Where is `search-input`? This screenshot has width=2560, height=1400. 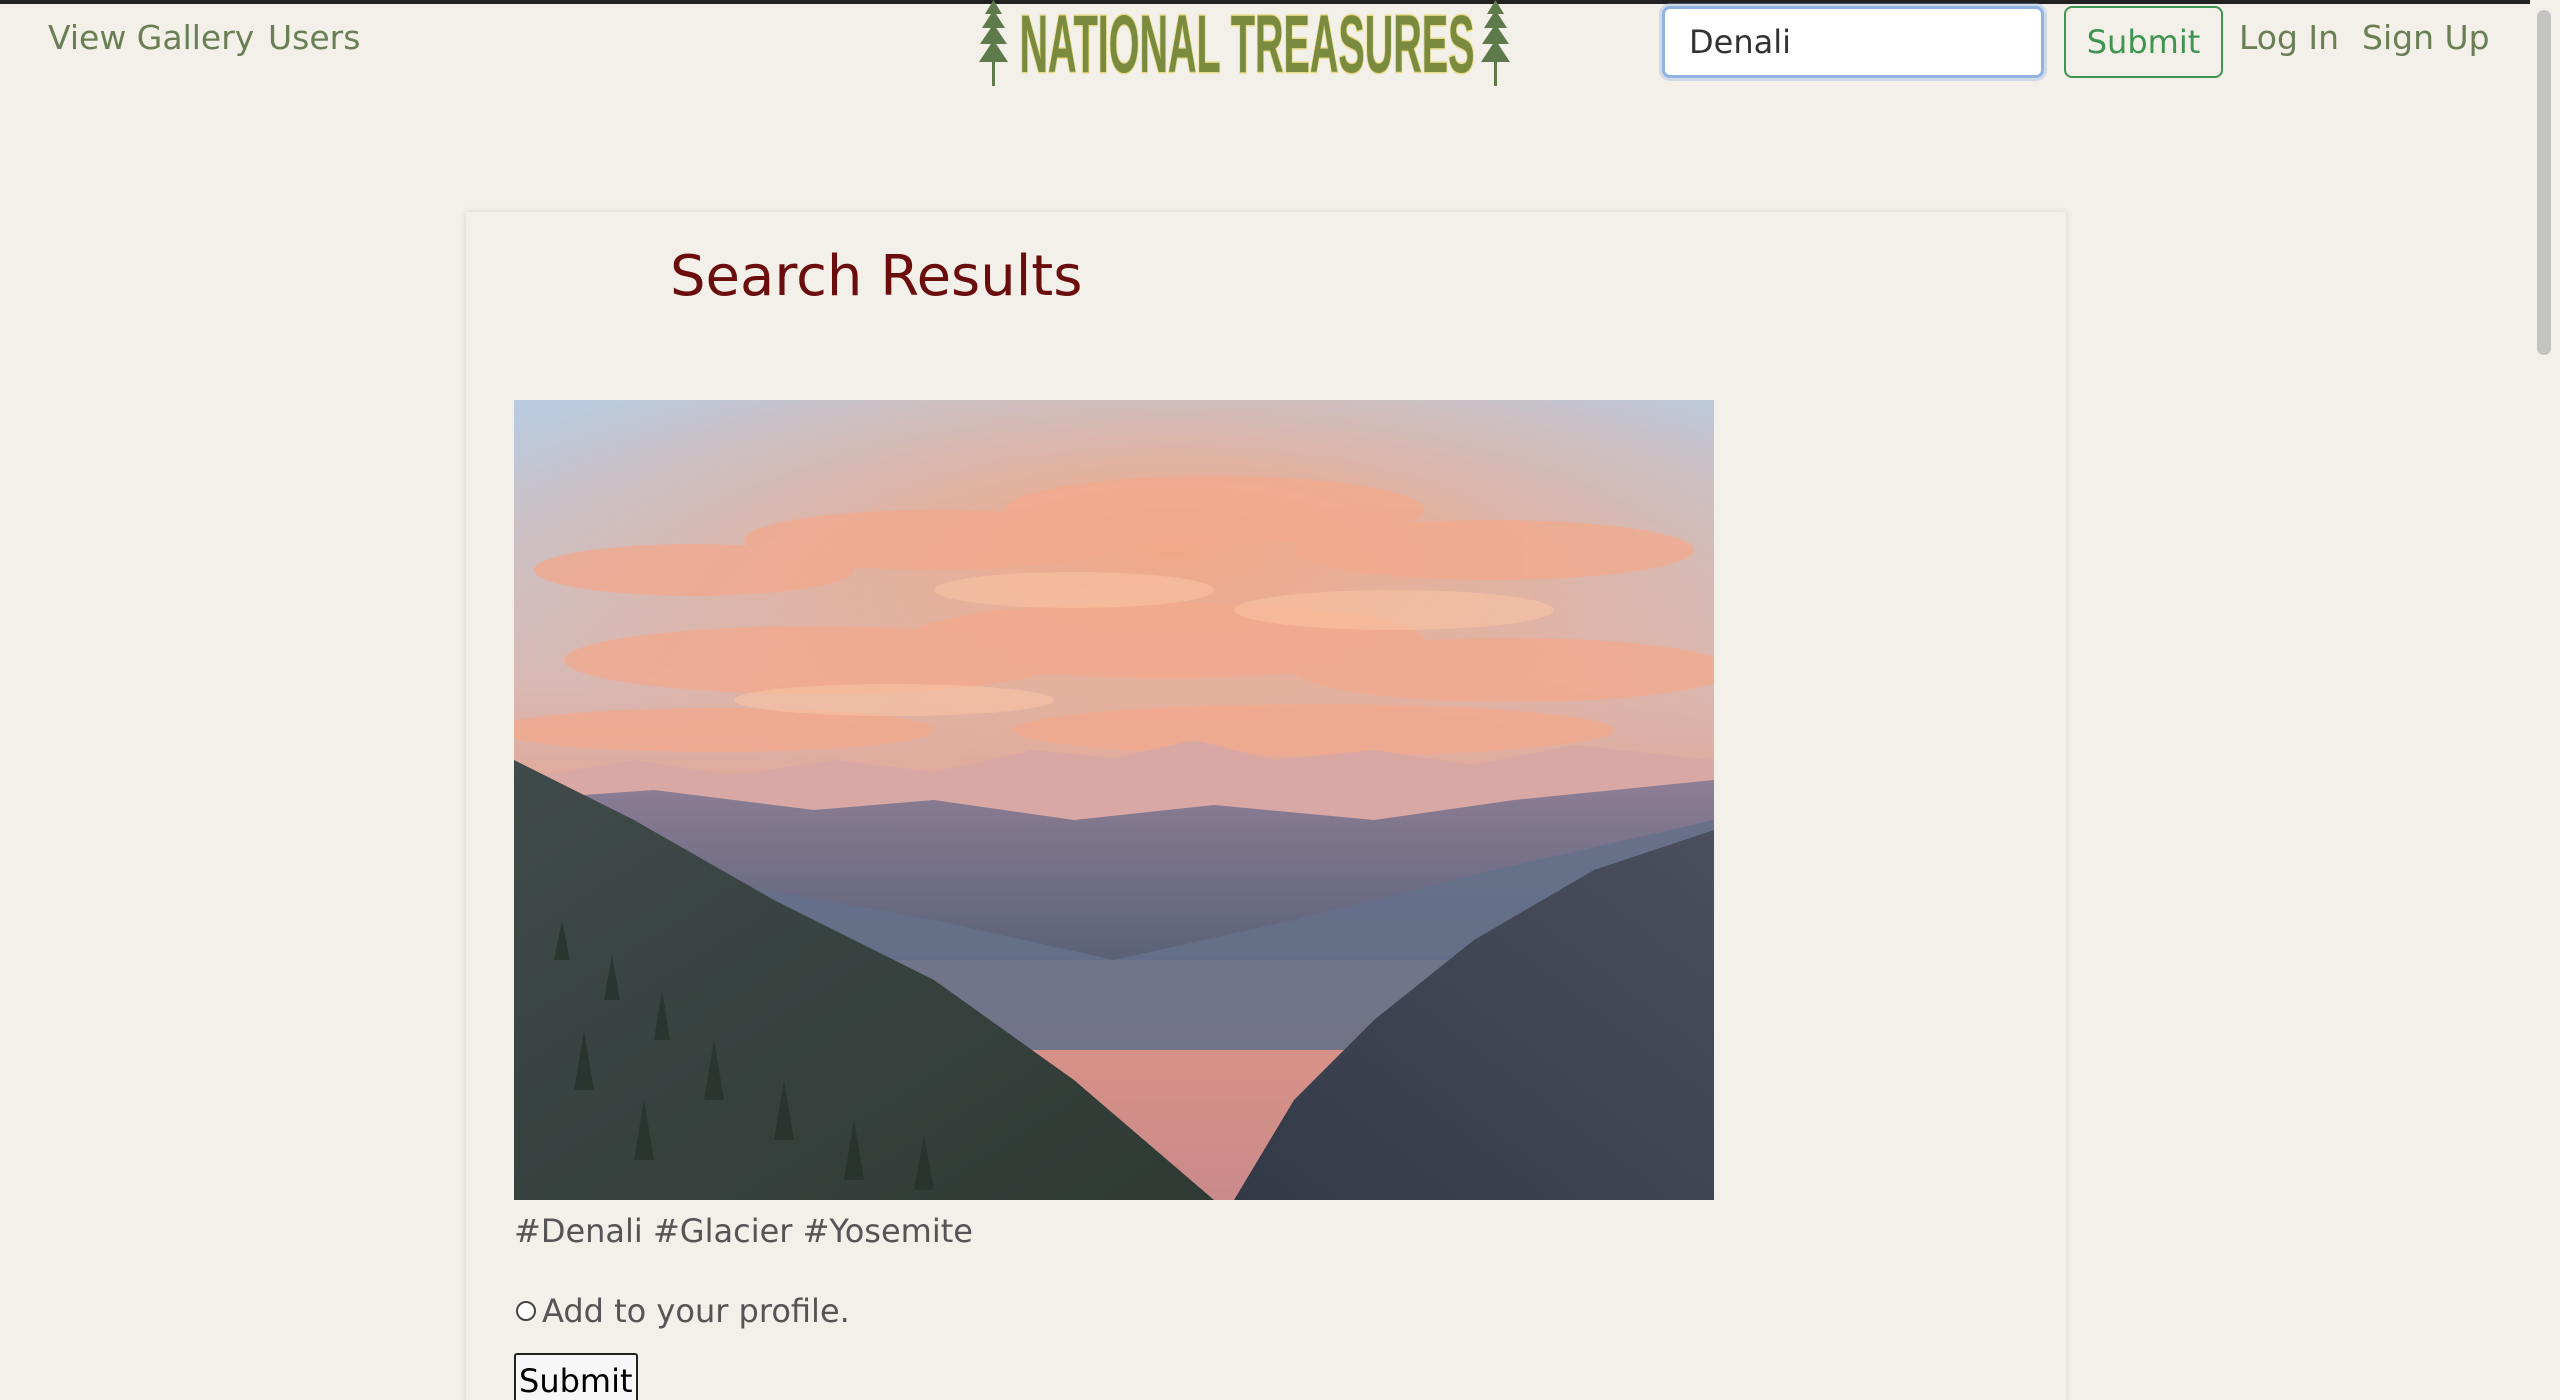
search-input is located at coordinates (1853, 42).